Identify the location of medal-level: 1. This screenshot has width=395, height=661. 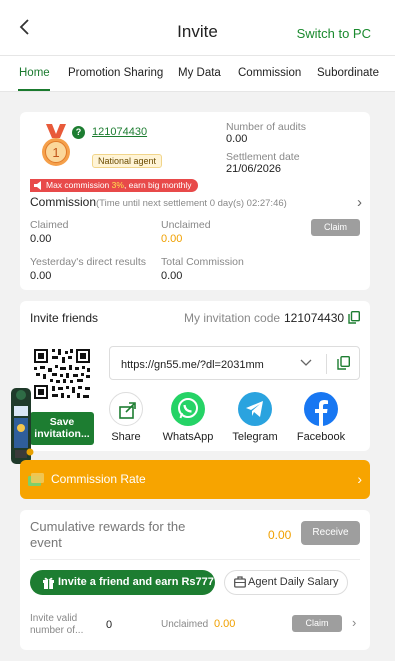
(55, 152).